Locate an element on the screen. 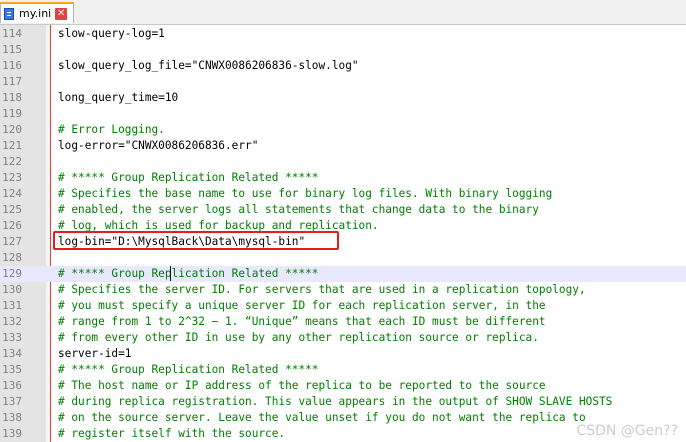 The height and width of the screenshot is (442, 686). line-number: 116 is located at coordinates (12, 65).